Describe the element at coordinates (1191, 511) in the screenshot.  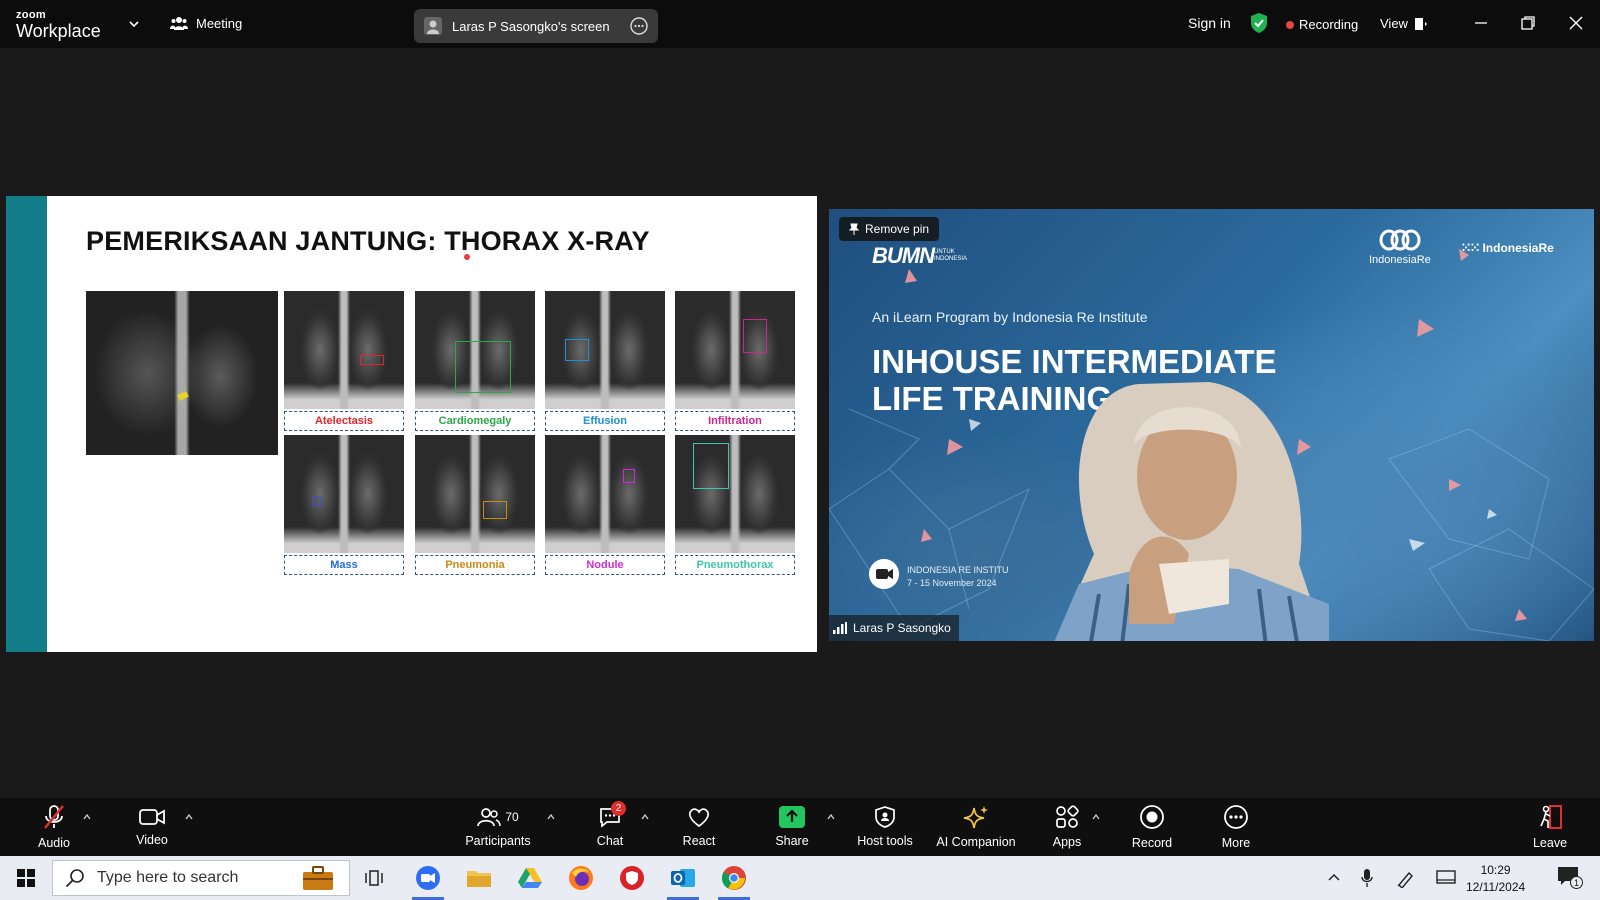
I see `presenter-video-figure` at that location.